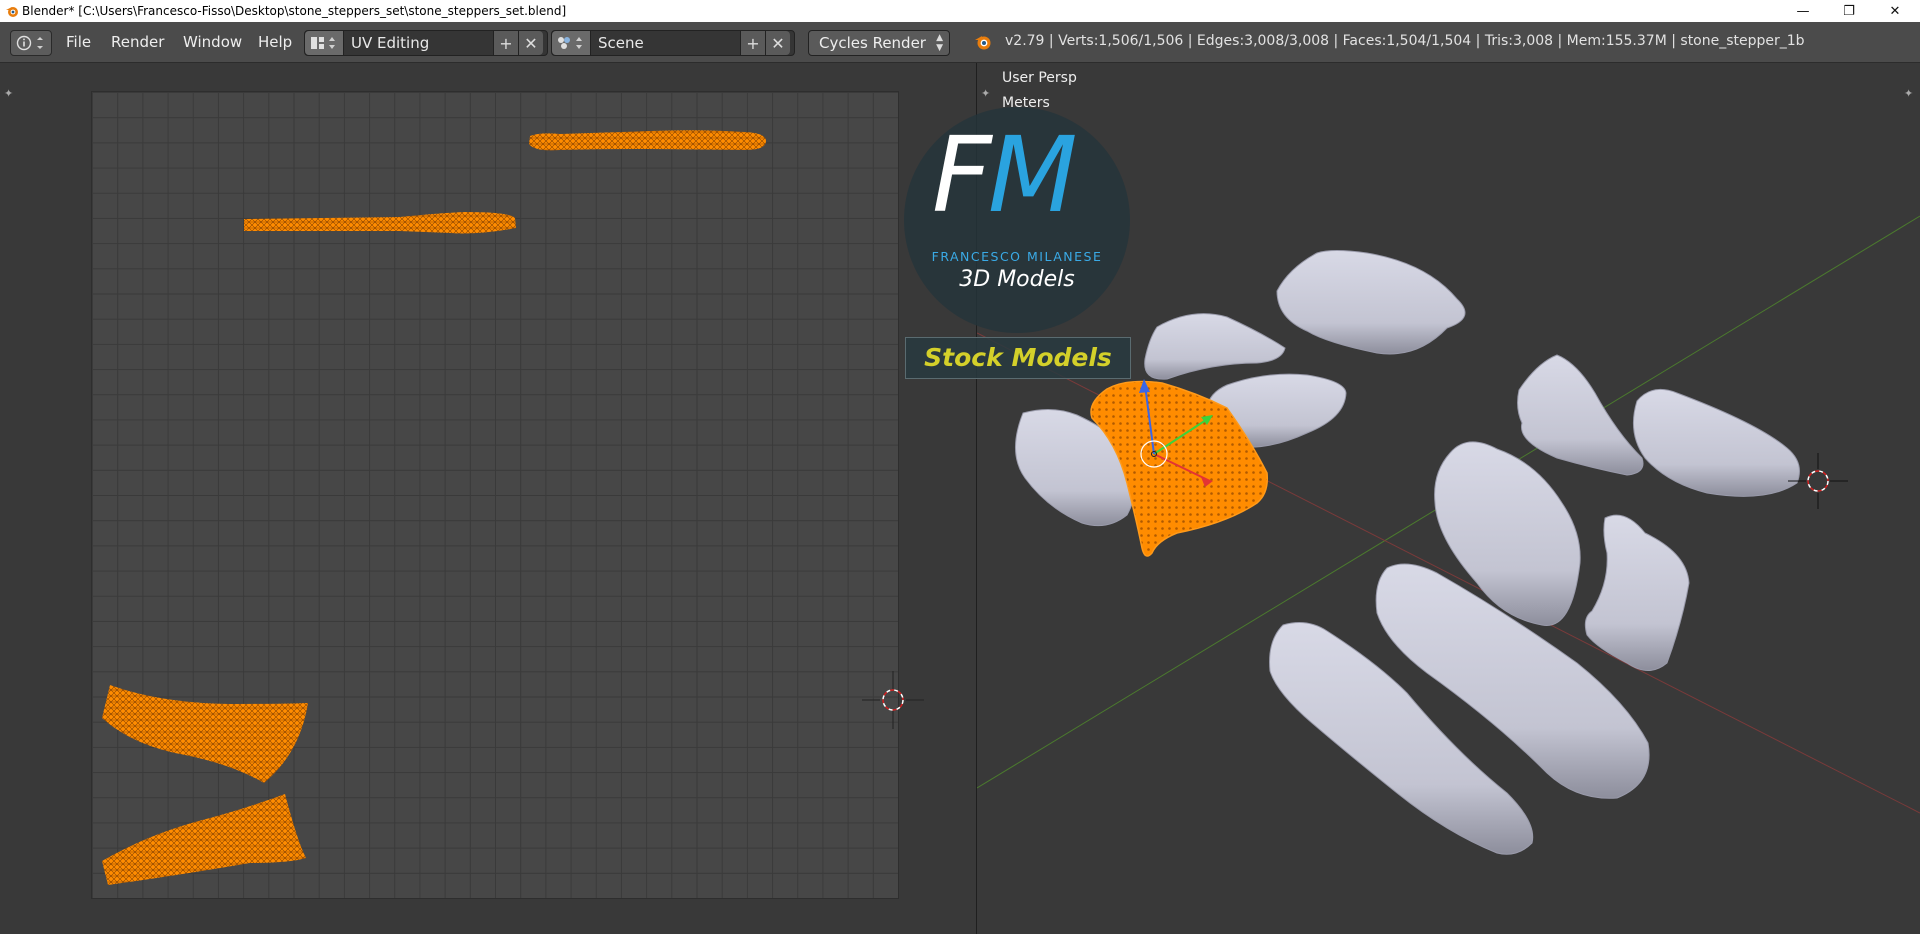 This screenshot has height=934, width=1920. Describe the element at coordinates (777, 43) in the screenshot. I see `remove-scene-button: ✕` at that location.